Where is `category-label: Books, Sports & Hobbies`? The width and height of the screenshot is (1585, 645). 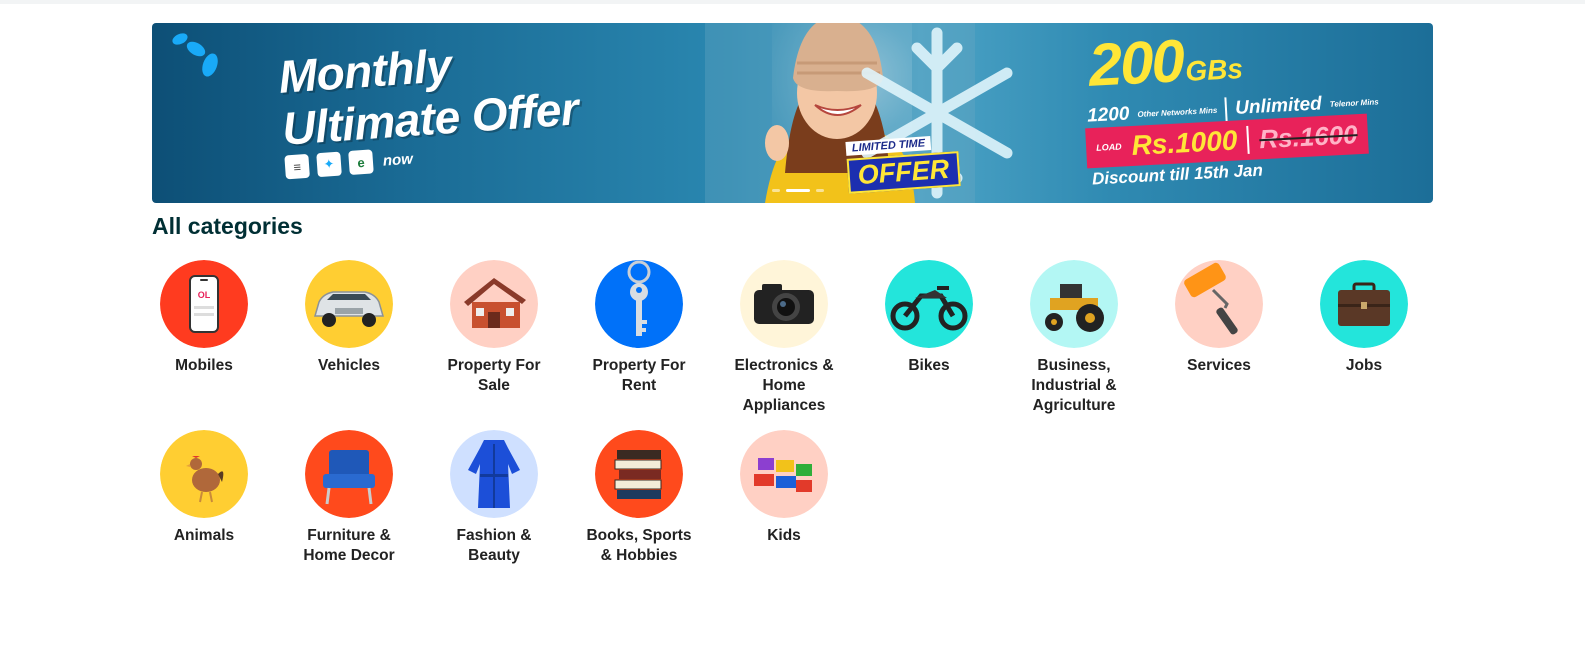 category-label: Books, Sports & Hobbies is located at coordinates (639, 545).